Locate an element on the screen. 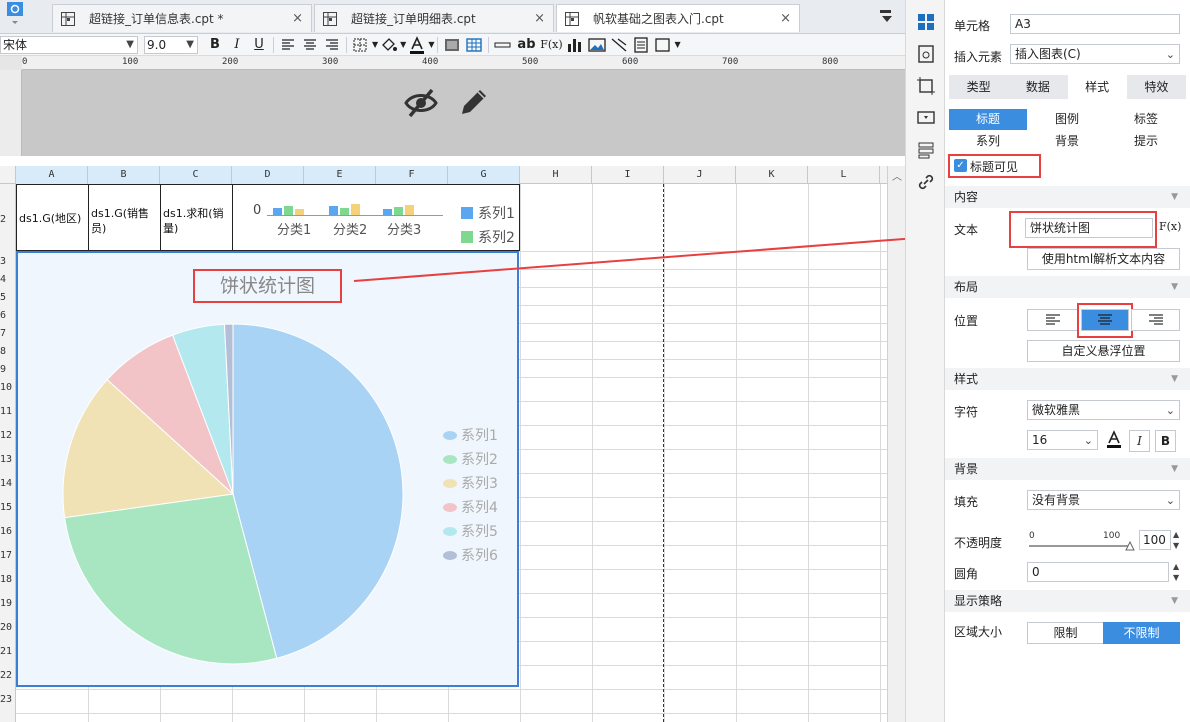 This screenshot has width=1190, height=722. column-header-e: E is located at coordinates (340, 175).